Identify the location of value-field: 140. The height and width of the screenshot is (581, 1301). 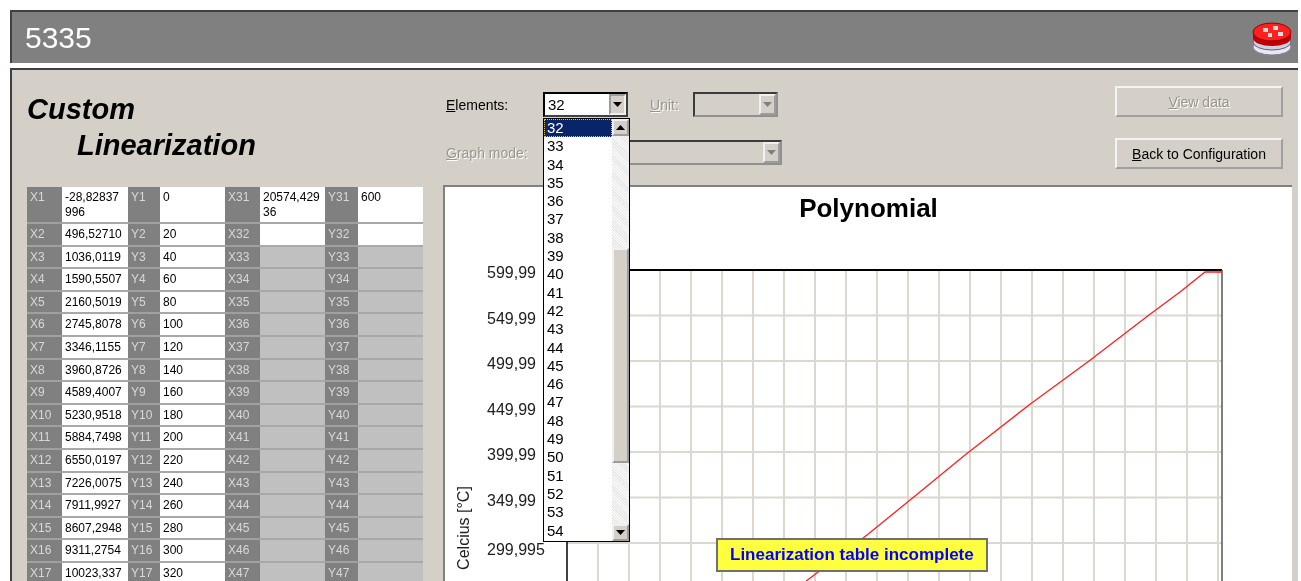
(192, 371).